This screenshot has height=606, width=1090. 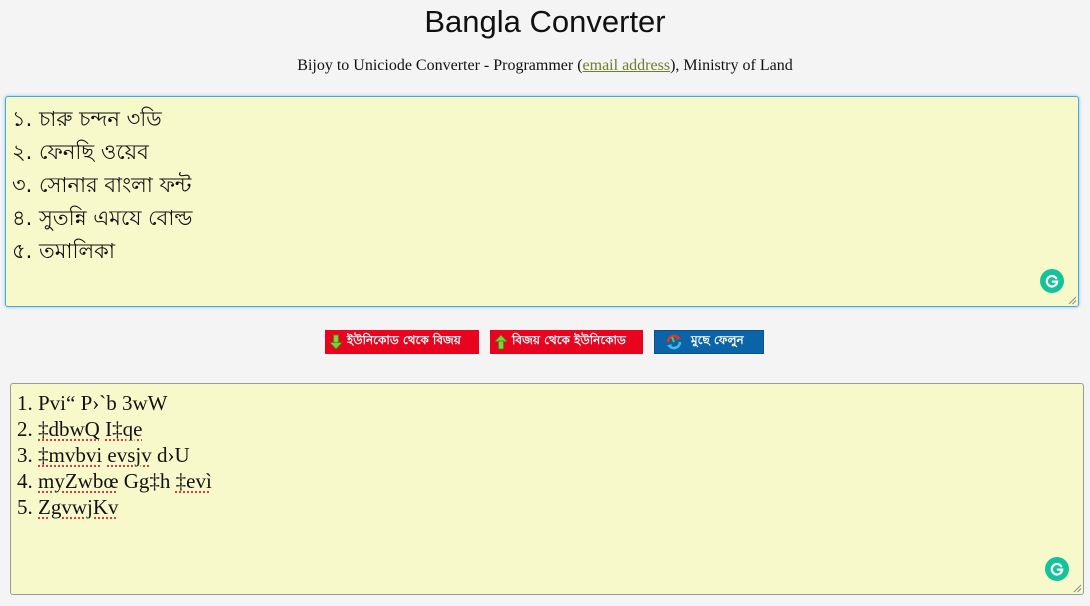 I want to click on line-text: Gg‡h, so click(x=147, y=481).